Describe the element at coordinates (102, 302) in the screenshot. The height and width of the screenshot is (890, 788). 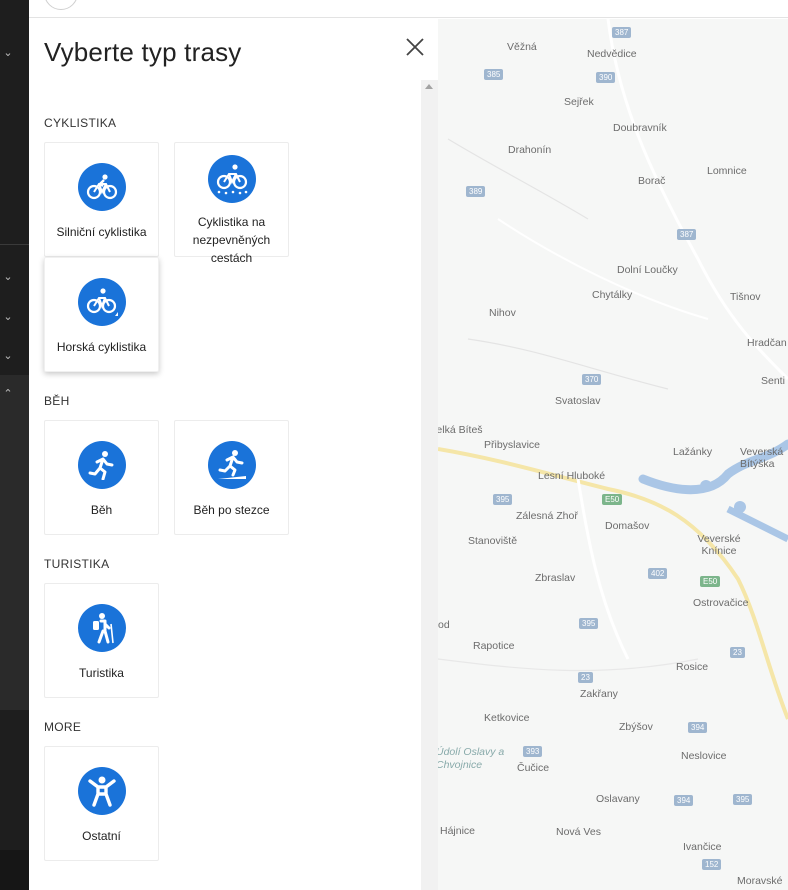
I see `mountain-bike-icon` at that location.